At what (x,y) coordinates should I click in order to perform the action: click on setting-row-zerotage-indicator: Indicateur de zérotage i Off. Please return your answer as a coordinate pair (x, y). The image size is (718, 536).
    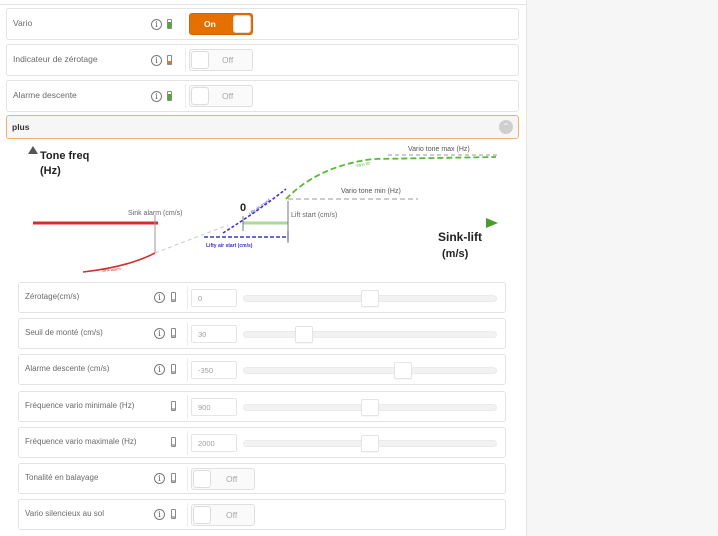
    Looking at the image, I should click on (262, 60).